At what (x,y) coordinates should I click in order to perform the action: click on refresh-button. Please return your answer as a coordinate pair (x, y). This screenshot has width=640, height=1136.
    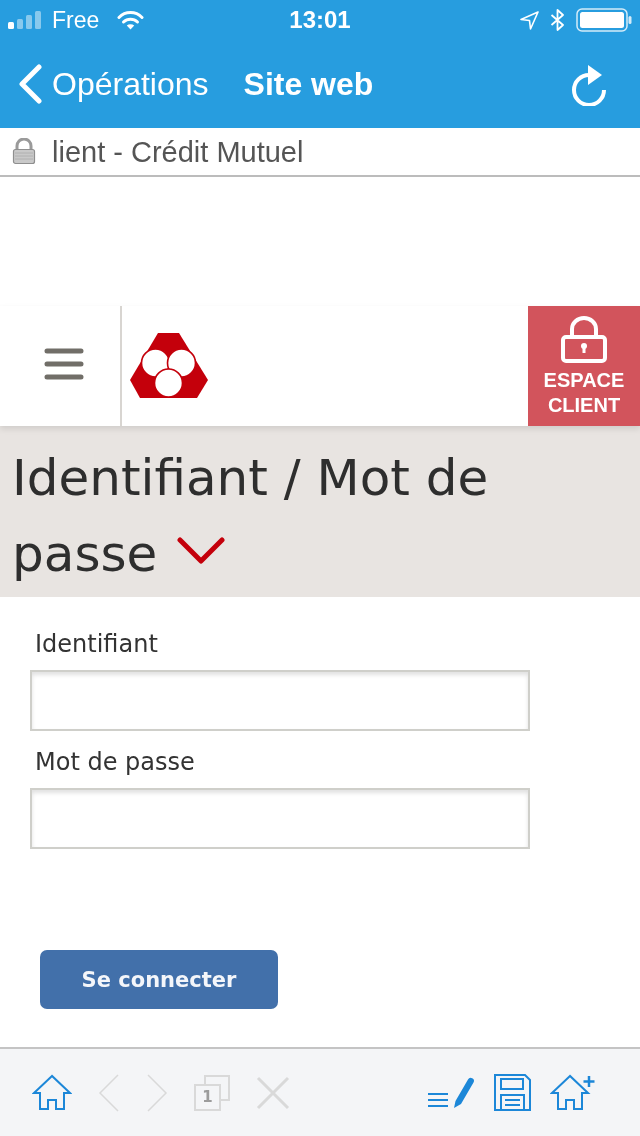
    Looking at the image, I should click on (589, 84).